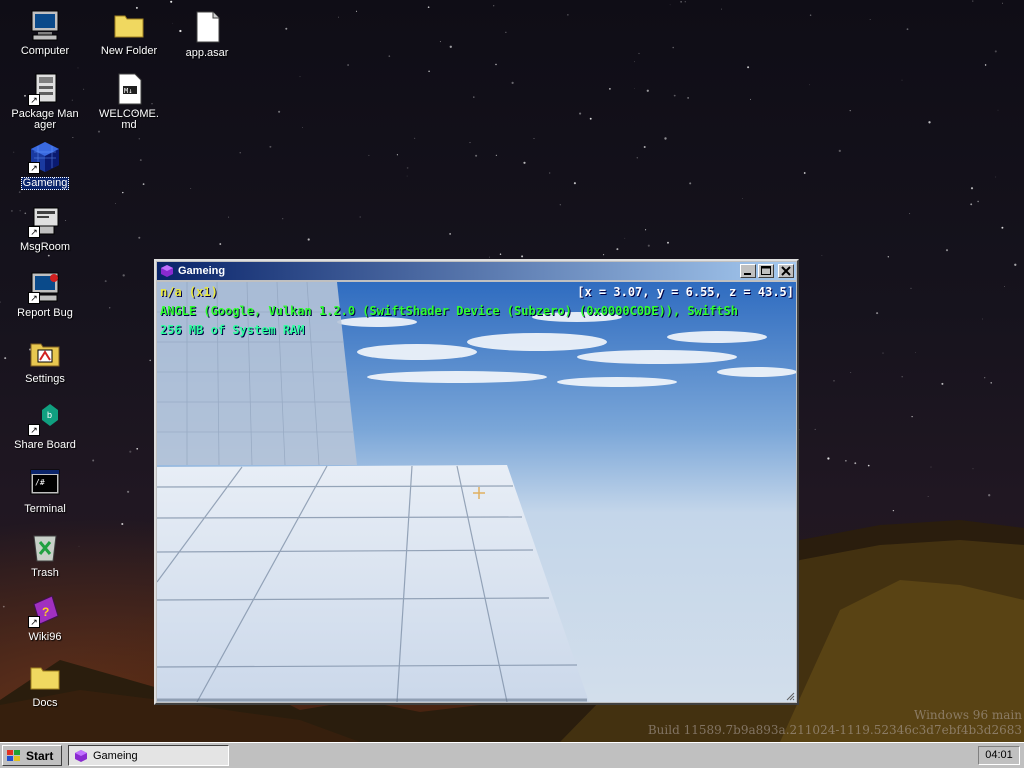 Image resolution: width=1024 pixels, height=768 pixels. Describe the element at coordinates (45, 25) in the screenshot. I see `computer-icon` at that location.